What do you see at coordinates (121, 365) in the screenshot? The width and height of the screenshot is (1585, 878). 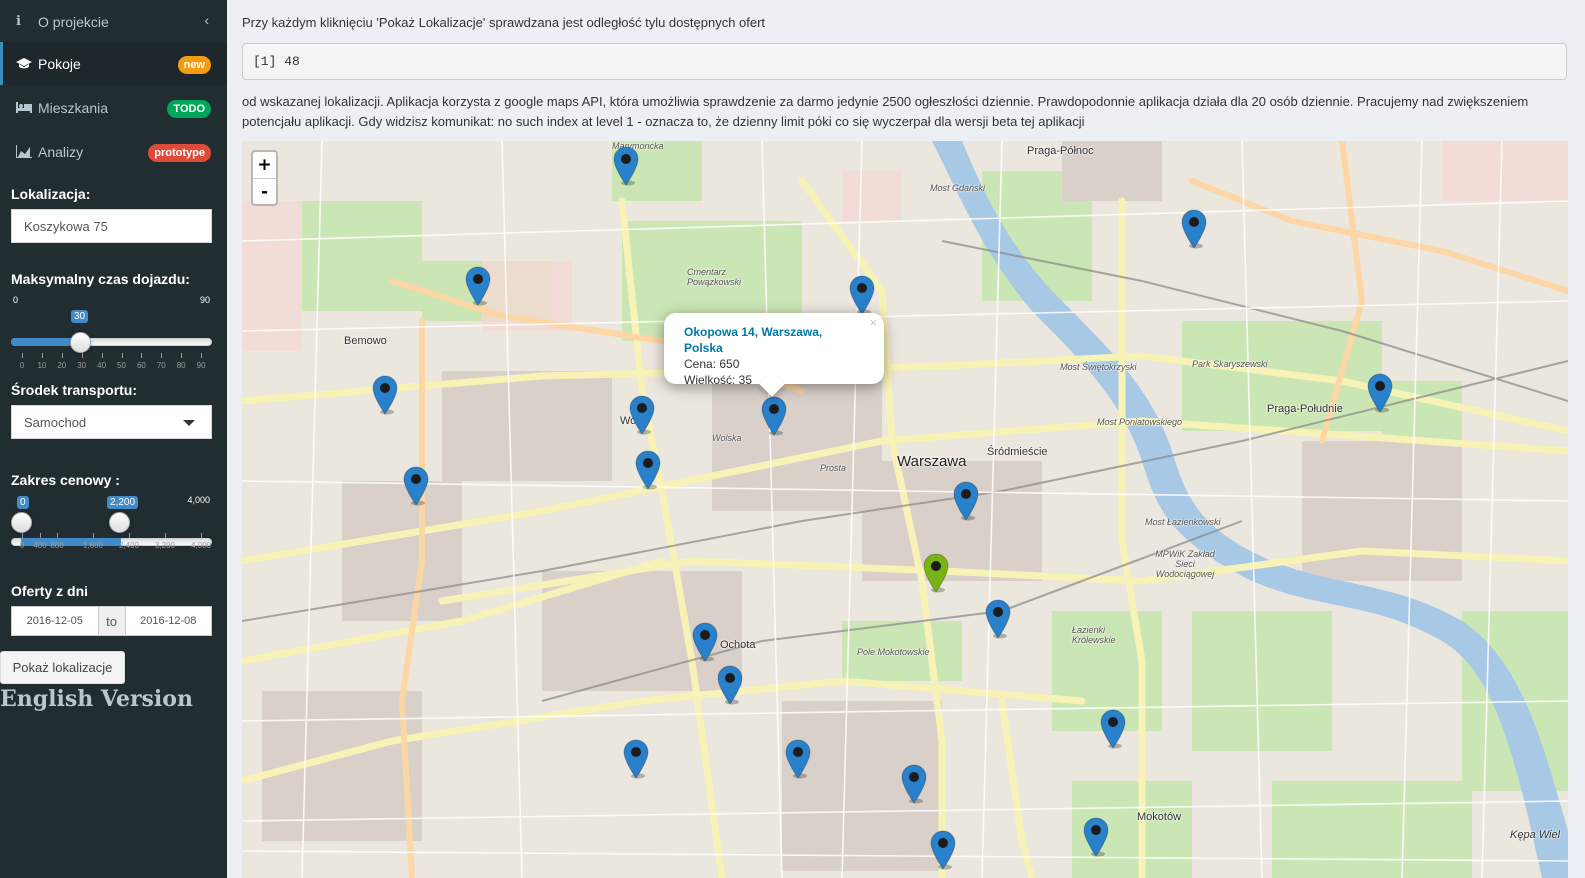 I see `slider-tick-label: 50` at bounding box center [121, 365].